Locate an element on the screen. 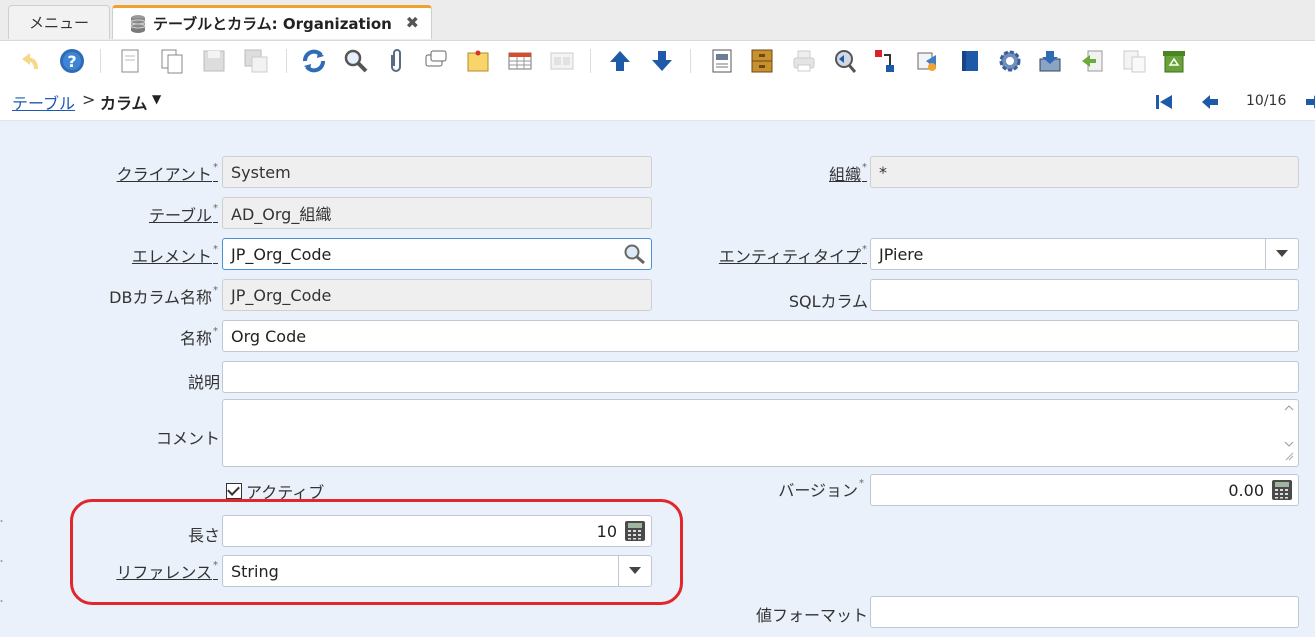 The width and height of the screenshot is (1315, 637). copy-details-icon is located at coordinates (1134, 61).